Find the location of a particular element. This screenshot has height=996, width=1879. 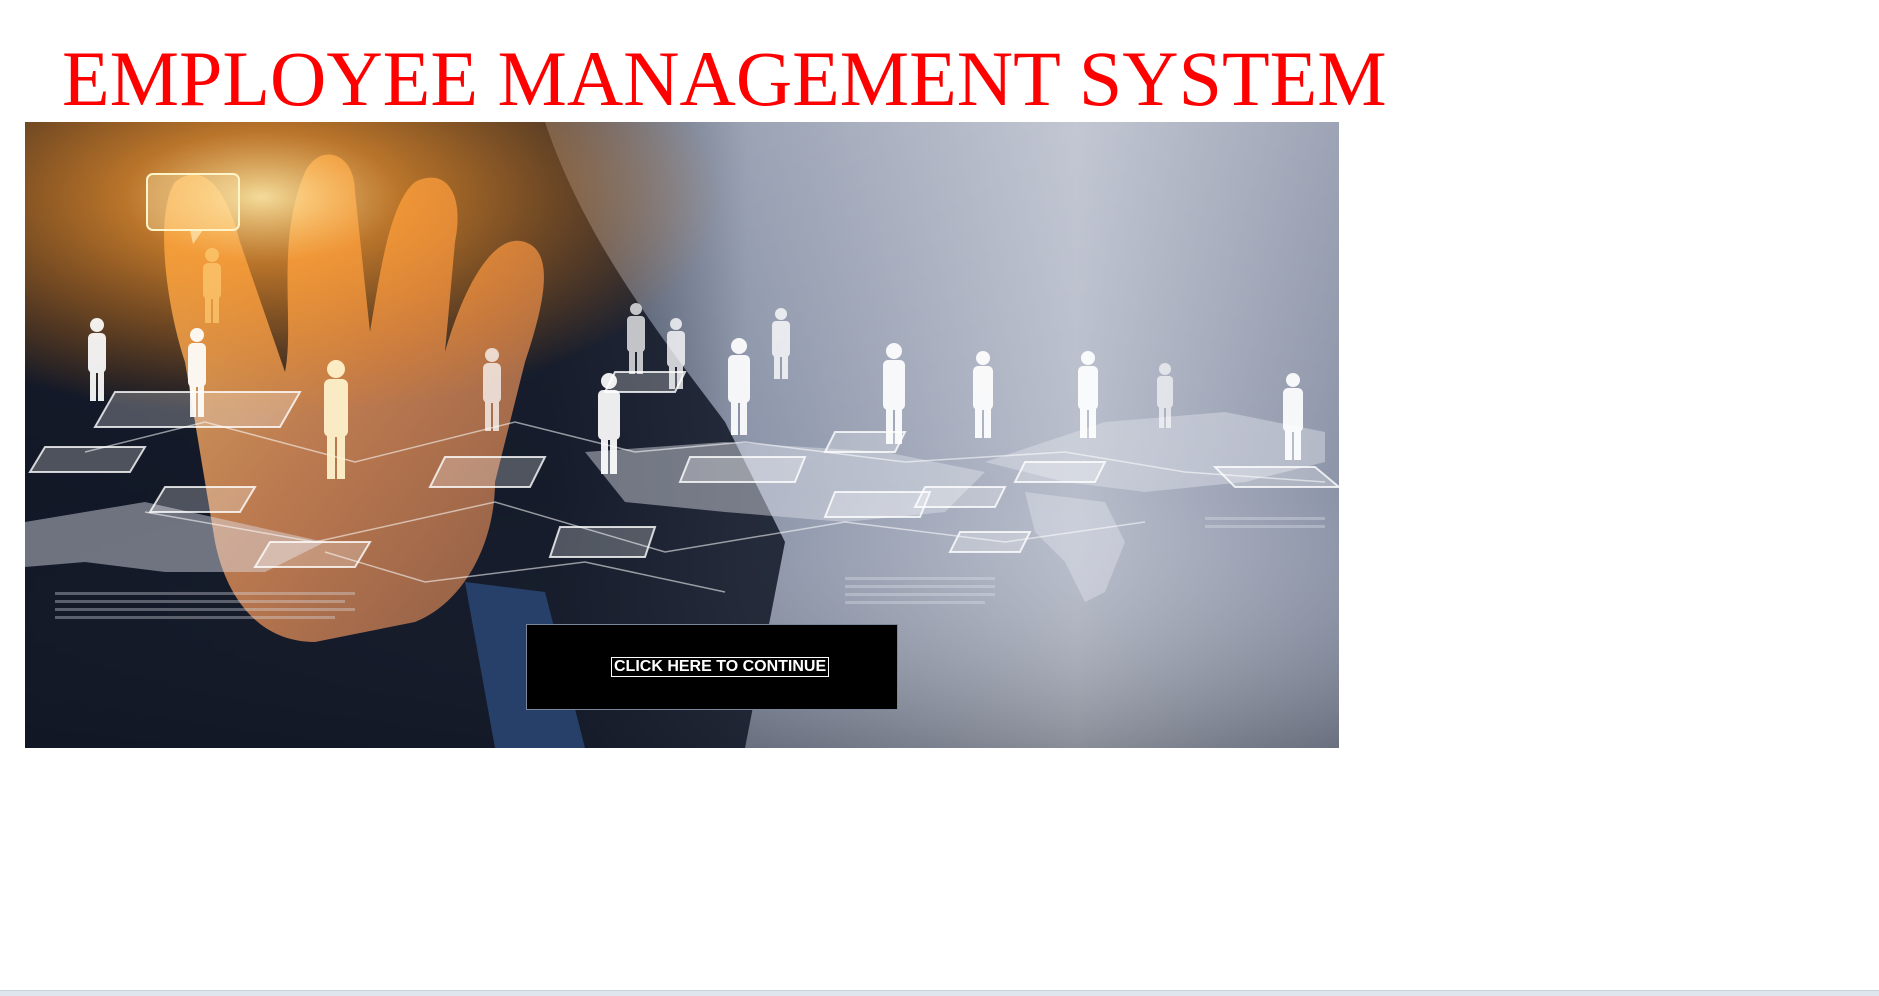

page-title: EMPLOYEE MANAGEMENT SYSTEM is located at coordinates (724, 78).